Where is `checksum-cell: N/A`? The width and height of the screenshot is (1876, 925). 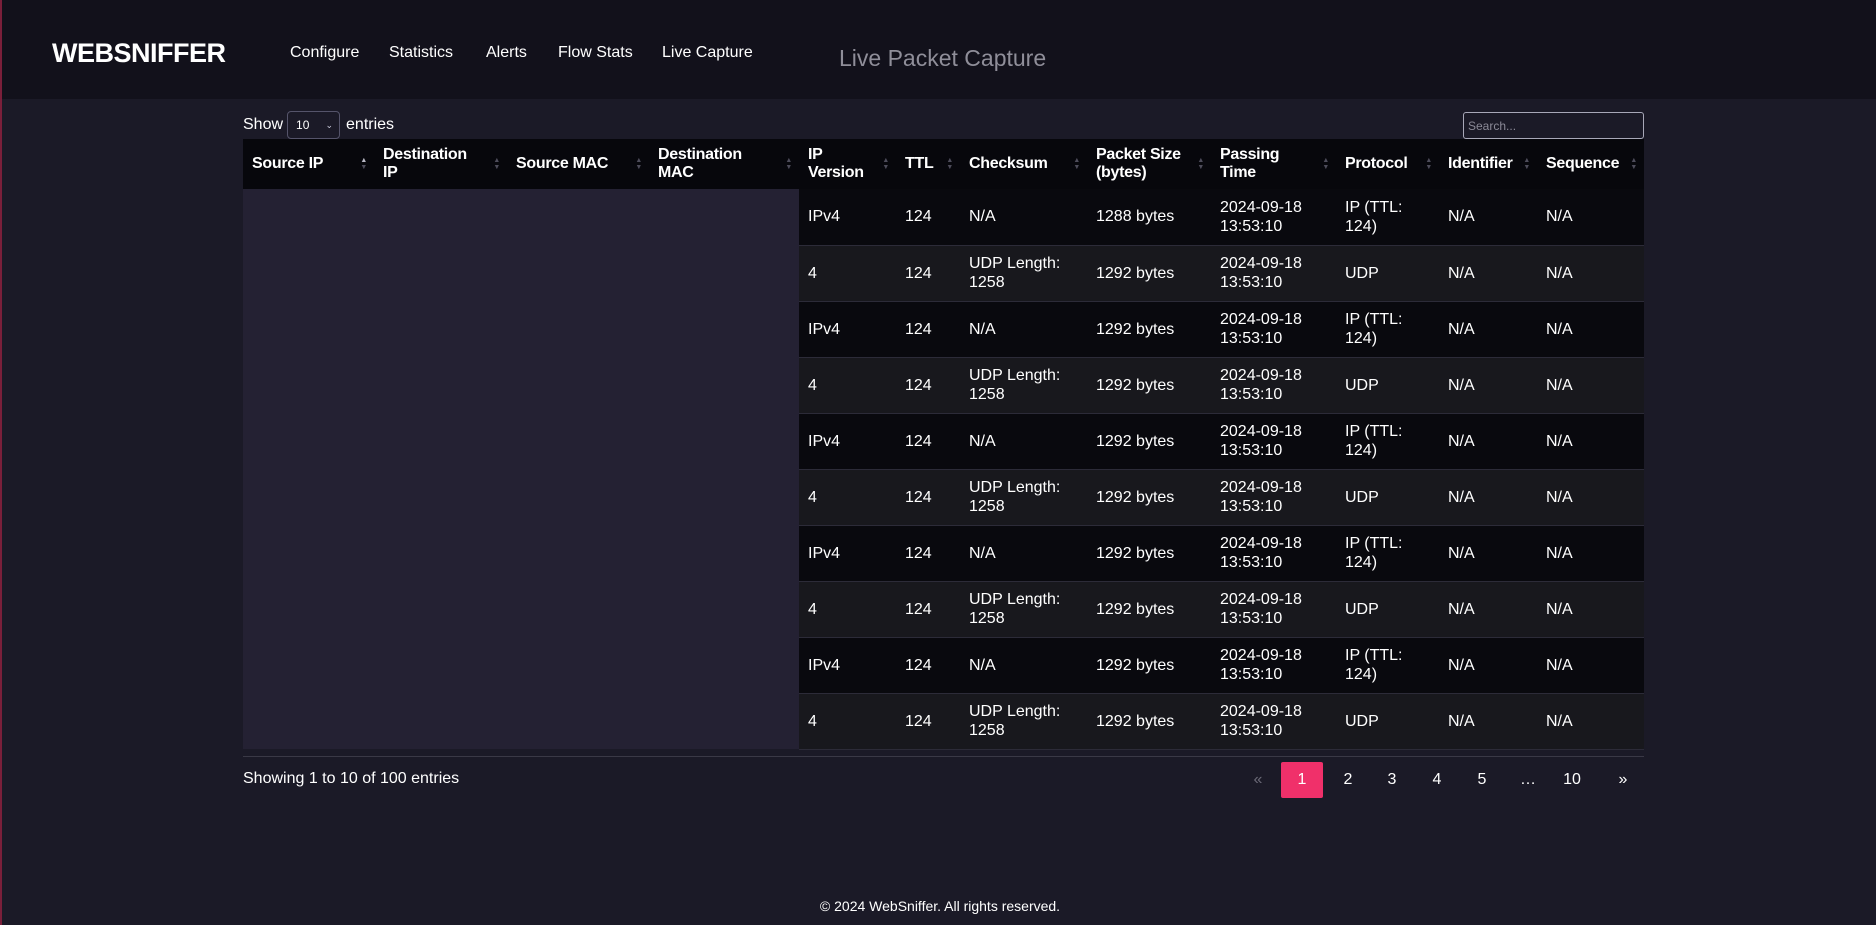 checksum-cell: N/A is located at coordinates (1023, 553).